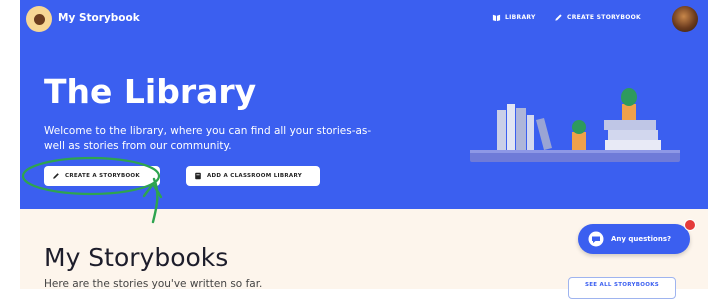  Describe the element at coordinates (99, 18) in the screenshot. I see `brand-title: My Storybook` at that location.